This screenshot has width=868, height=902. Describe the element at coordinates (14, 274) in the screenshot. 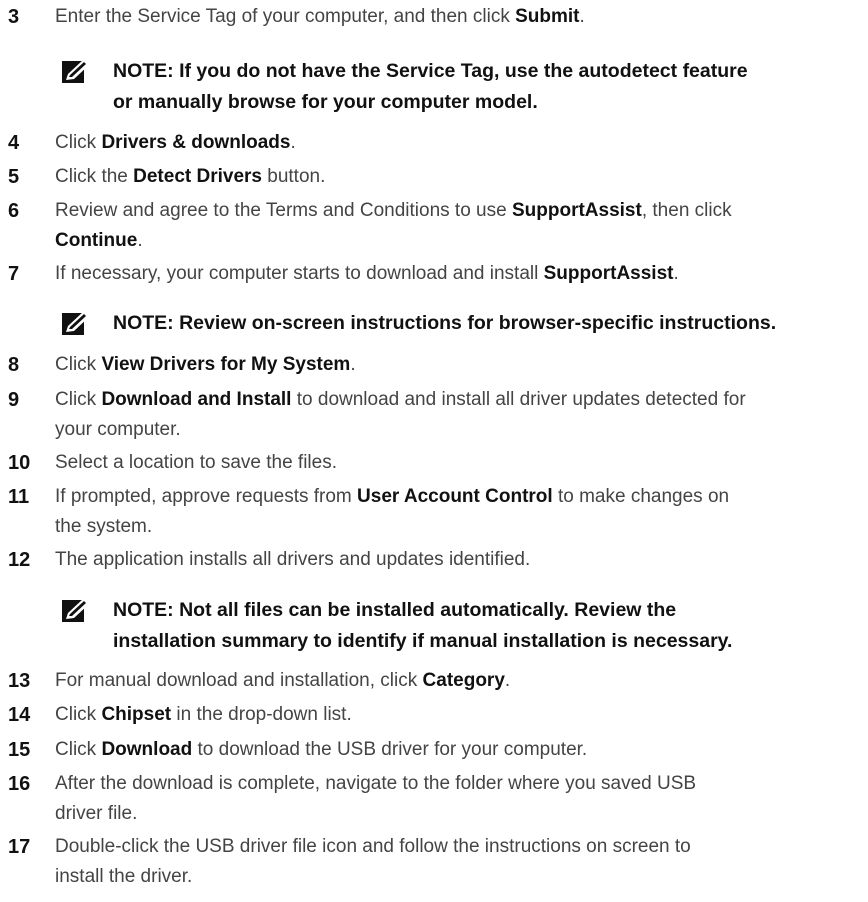

I see `step-number: 7` at that location.